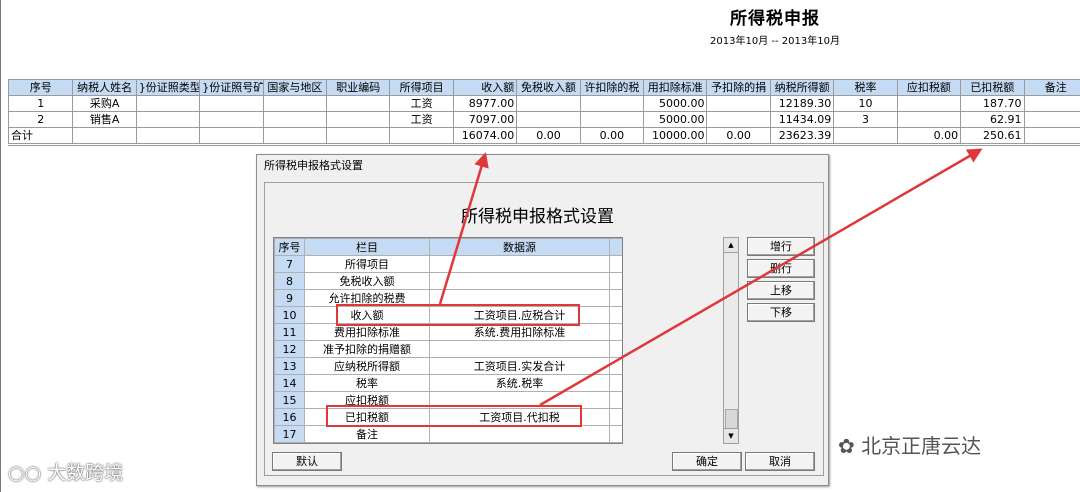 The height and width of the screenshot is (492, 1080). I want to click on delete-row-button: 删行, so click(781, 268).